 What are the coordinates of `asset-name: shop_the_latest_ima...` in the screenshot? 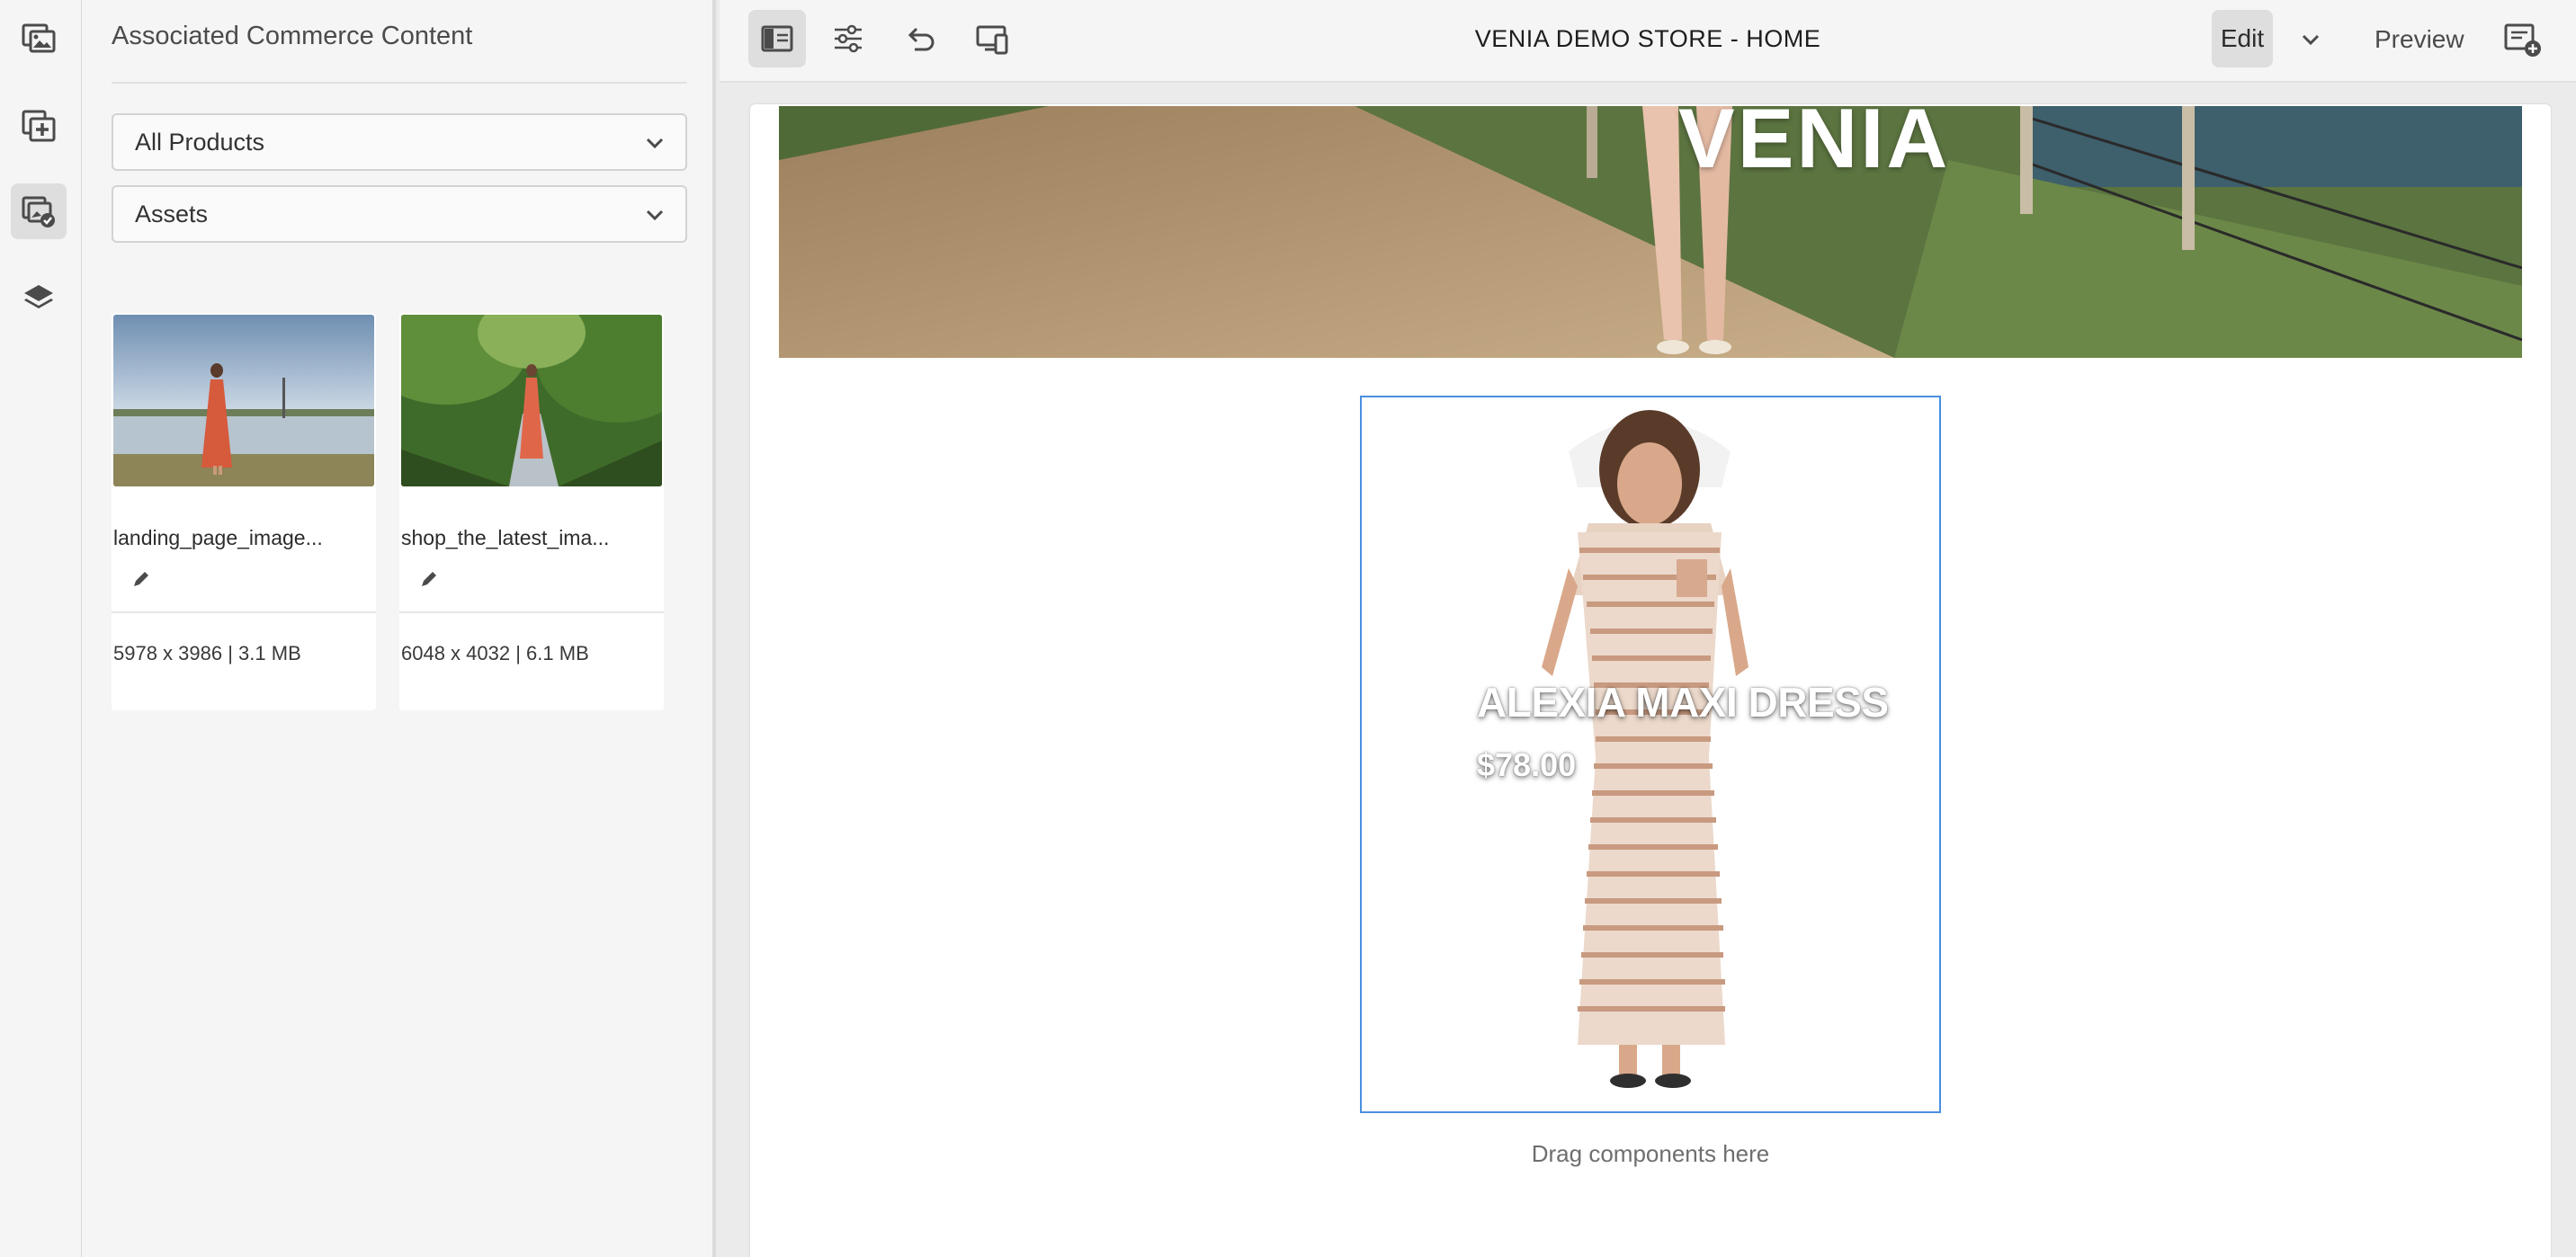 It's located at (505, 537).